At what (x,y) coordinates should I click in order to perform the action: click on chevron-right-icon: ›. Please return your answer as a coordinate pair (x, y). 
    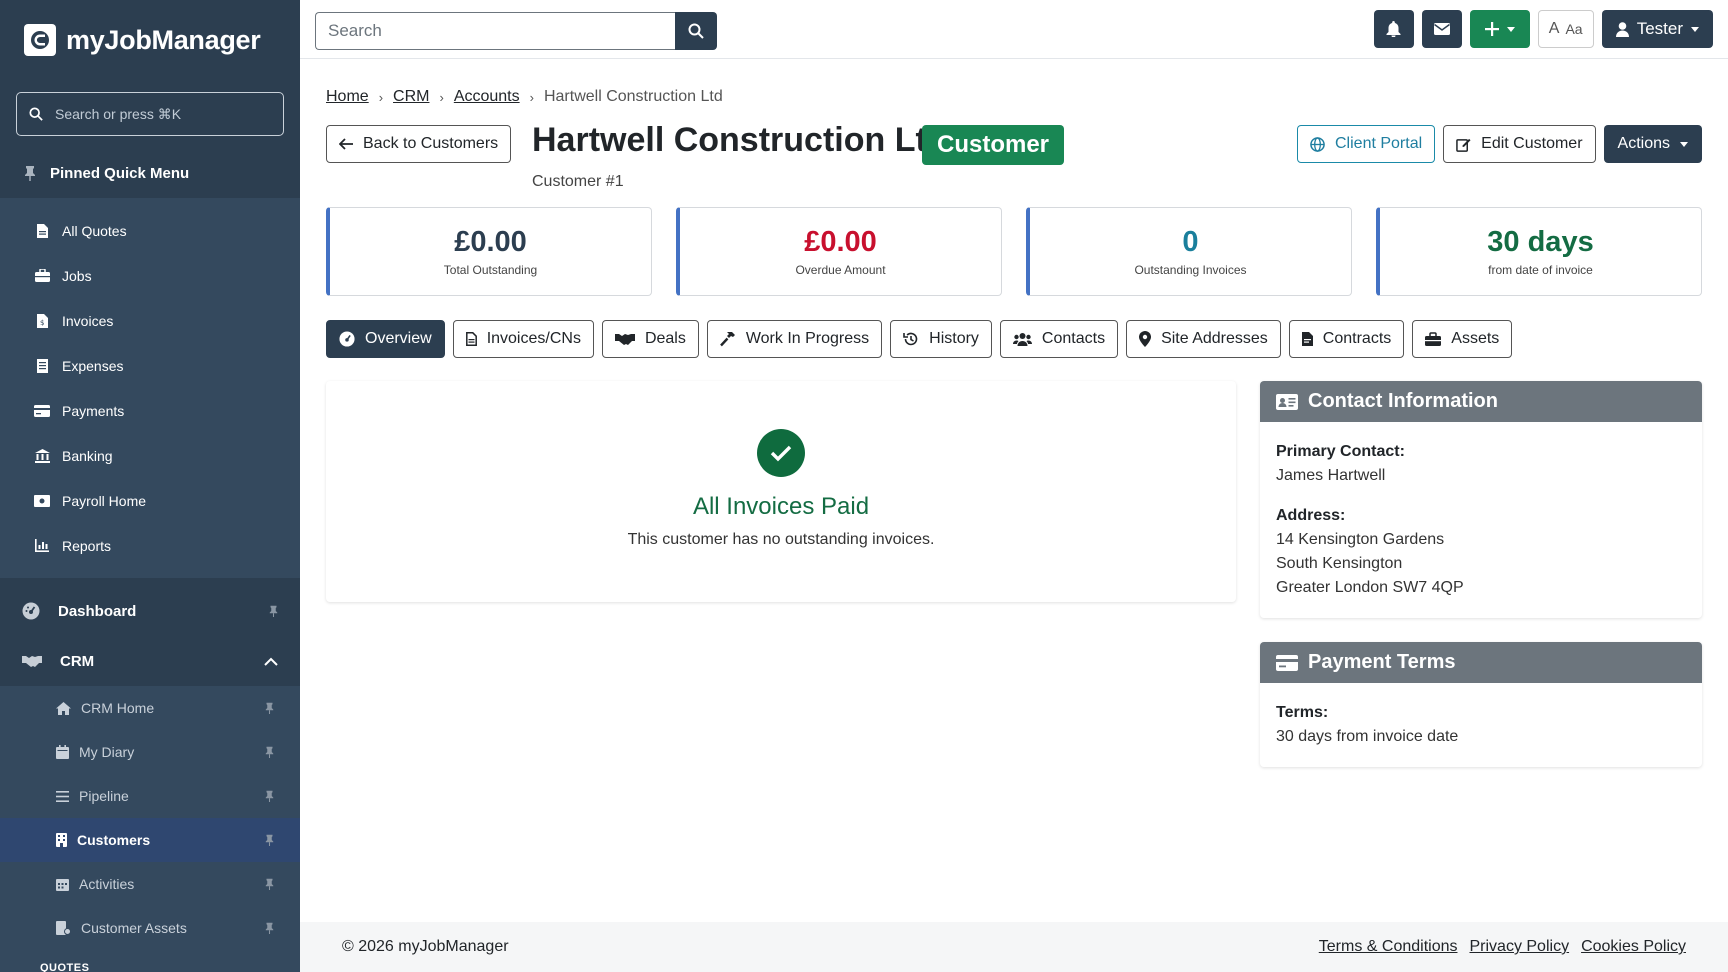
    Looking at the image, I should click on (531, 97).